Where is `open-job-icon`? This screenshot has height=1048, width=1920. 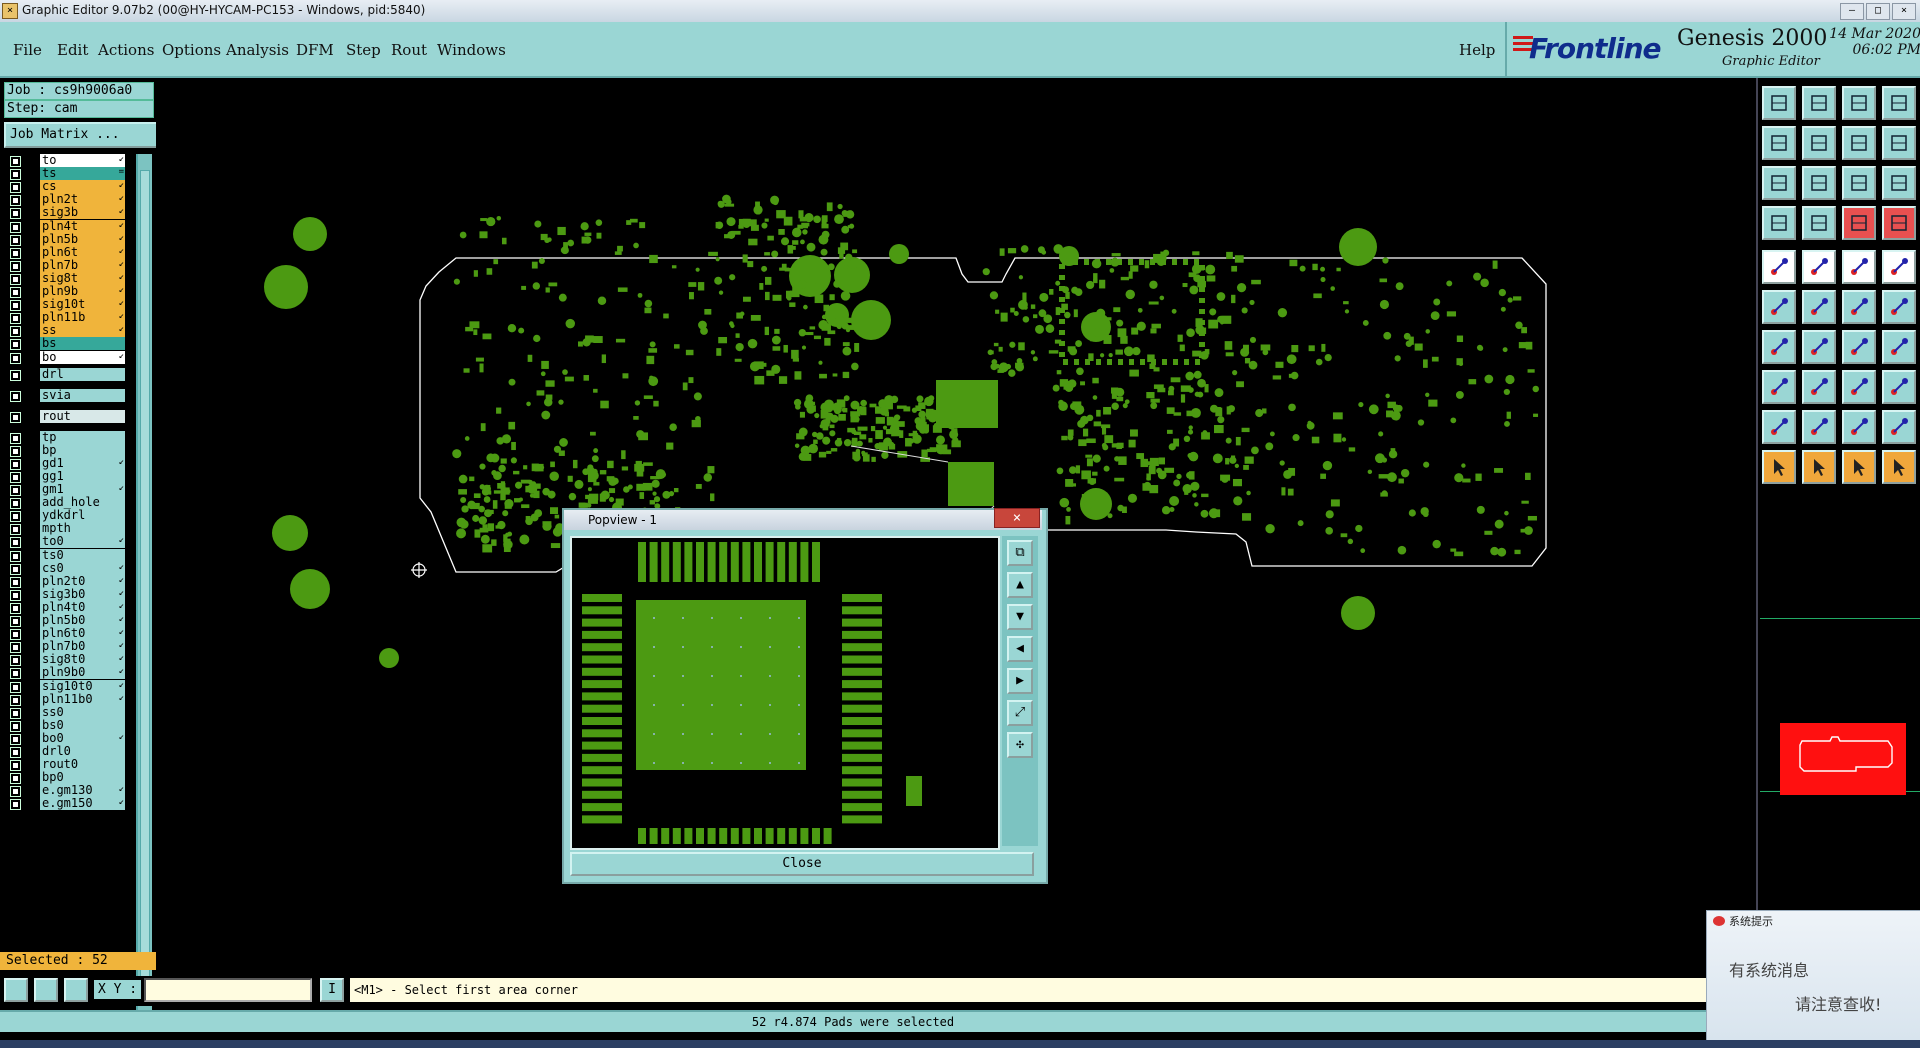 open-job-icon is located at coordinates (1779, 103).